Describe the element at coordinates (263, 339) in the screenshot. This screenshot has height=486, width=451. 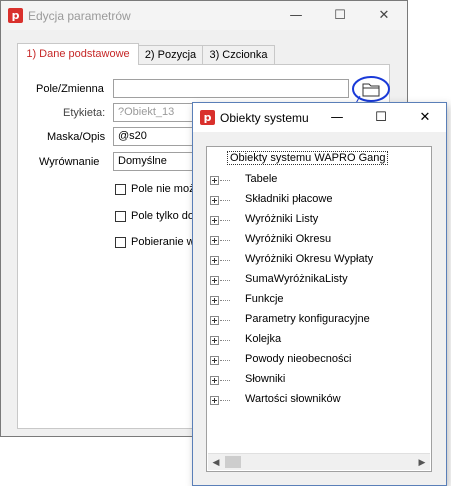
I see `tree-item: Kolejka` at that location.